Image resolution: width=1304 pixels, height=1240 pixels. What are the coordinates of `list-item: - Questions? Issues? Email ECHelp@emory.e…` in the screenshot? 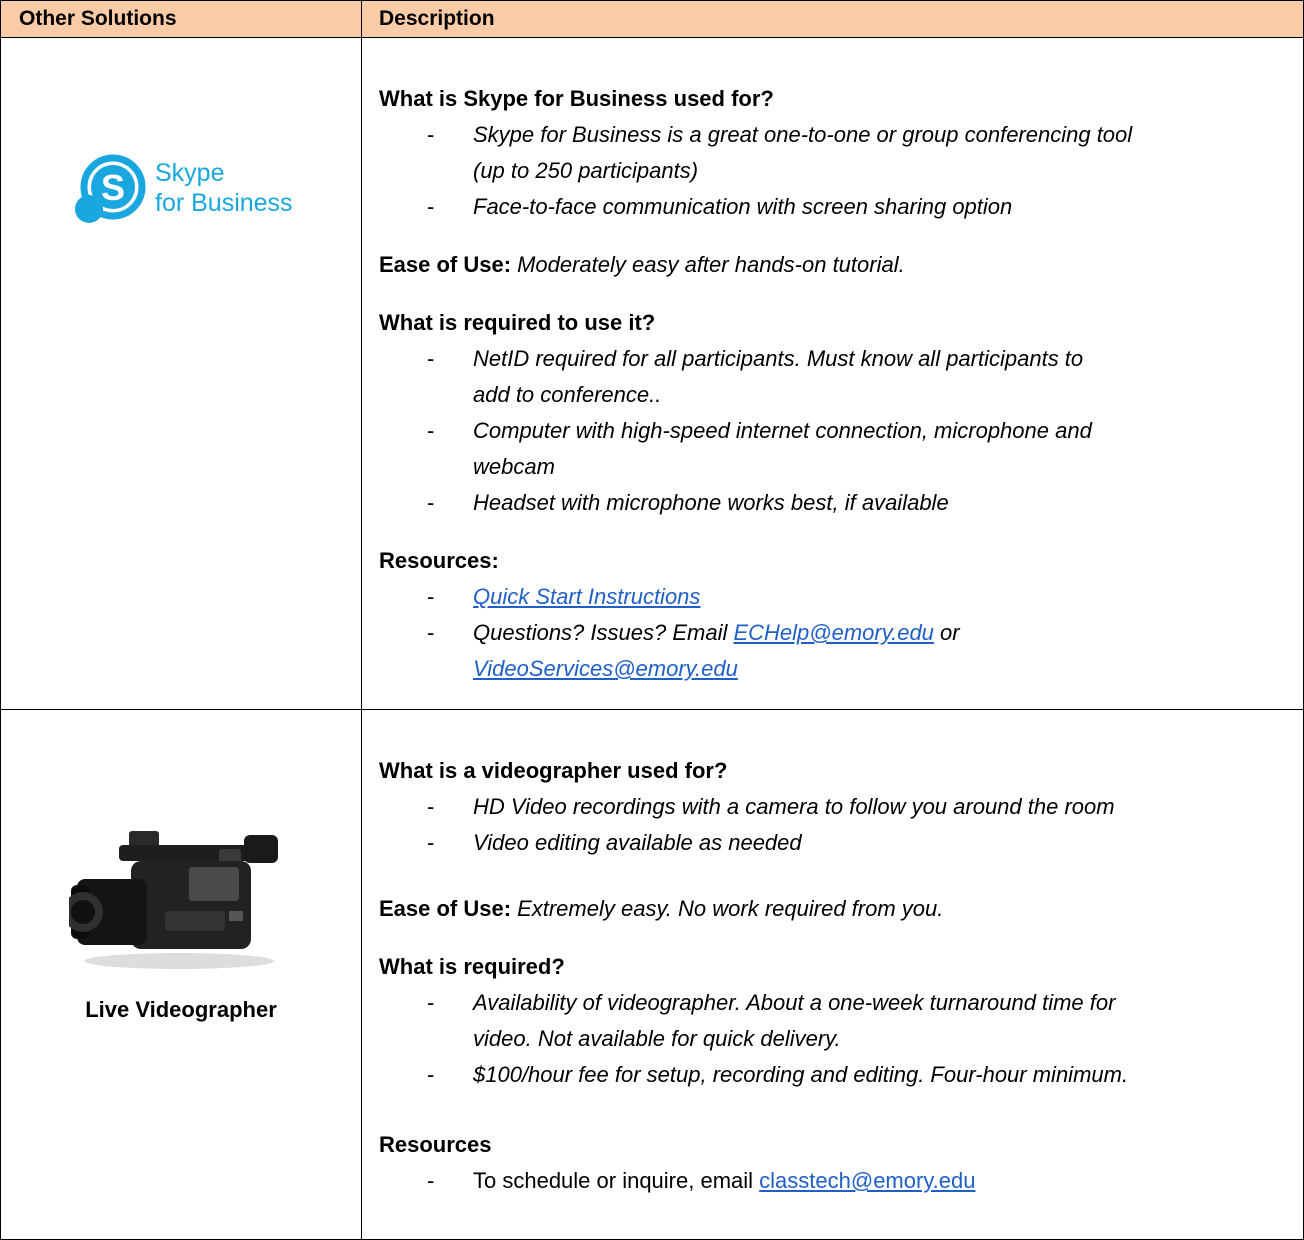 It's located at (693, 632).